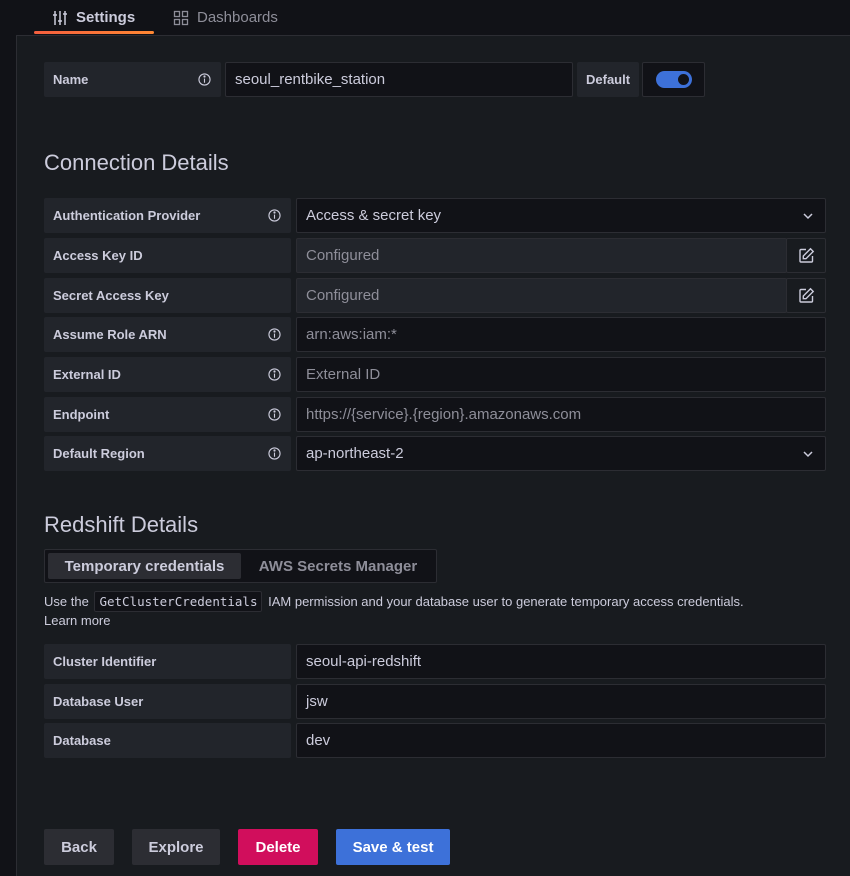  What do you see at coordinates (167, 295) in the screenshot?
I see `secret-access-key-label: Secret Access Key` at bounding box center [167, 295].